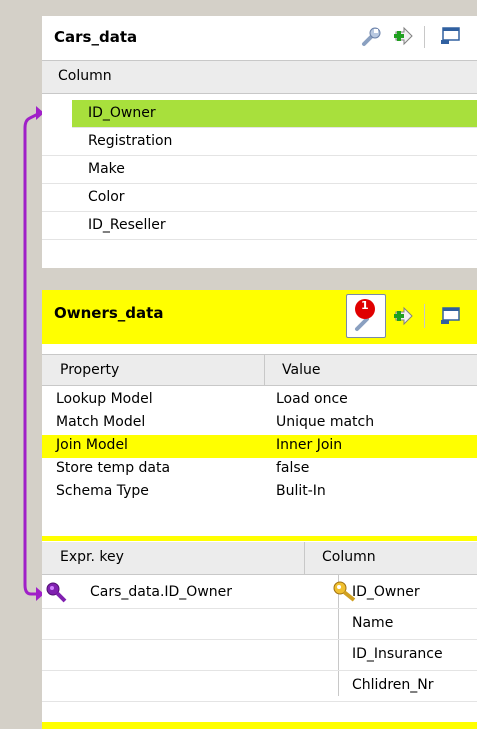  I want to click on cars-row-make: Make, so click(259, 170).